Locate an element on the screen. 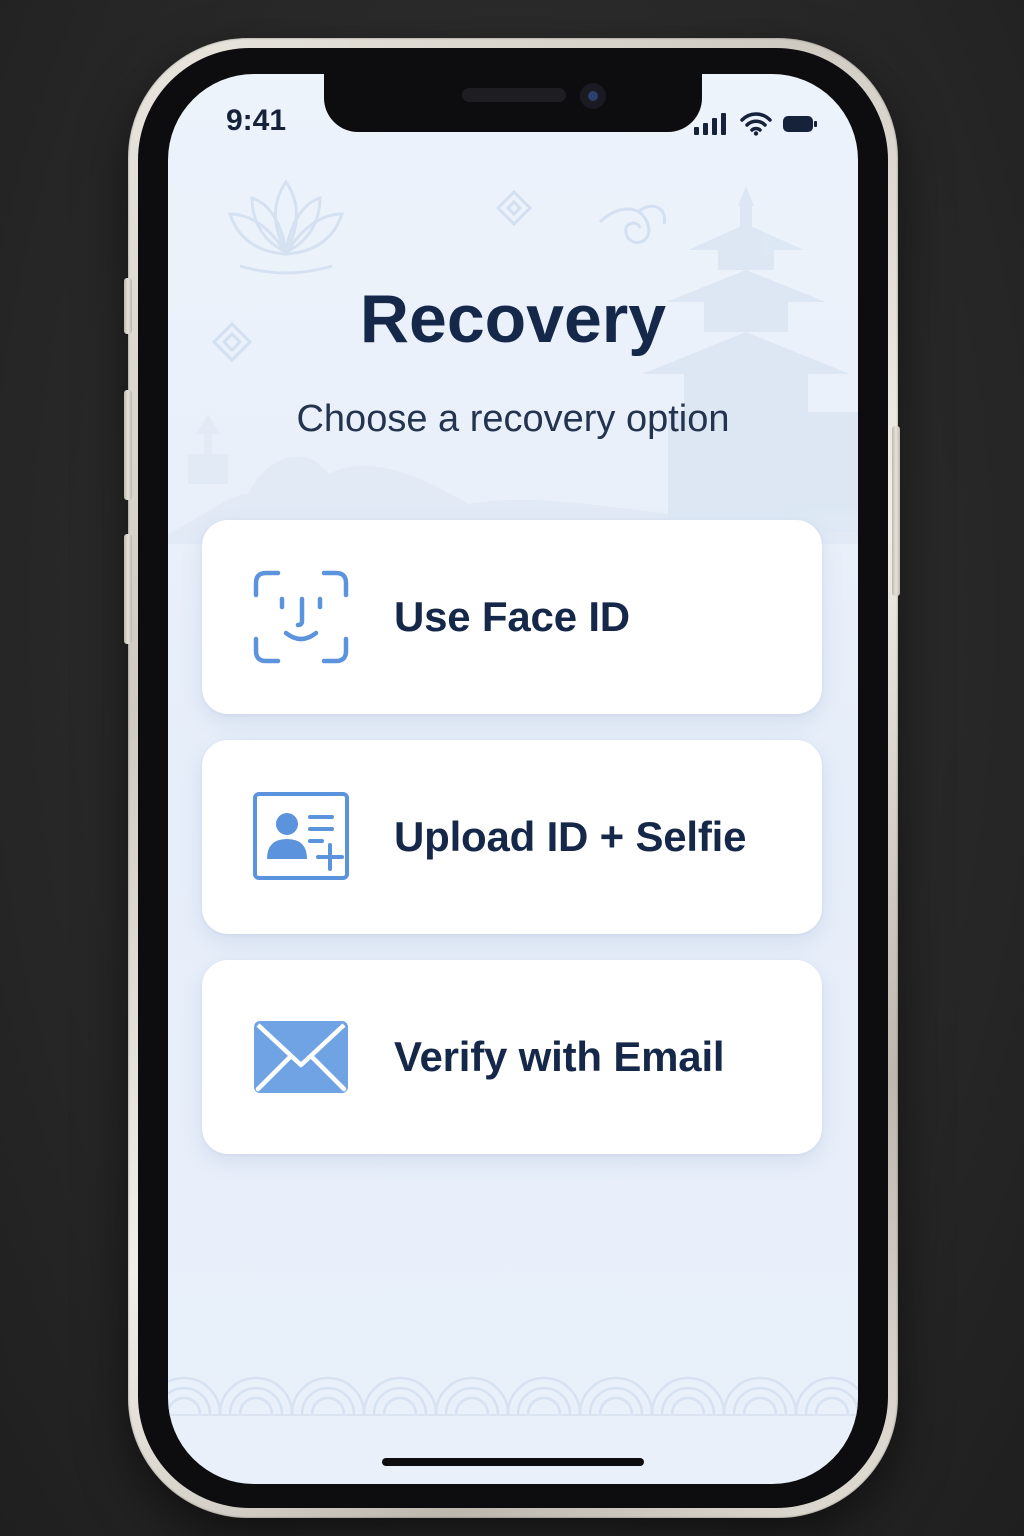 The height and width of the screenshot is (1536, 1024). verify-email-option-label: Verify with Email is located at coordinates (559, 1056).